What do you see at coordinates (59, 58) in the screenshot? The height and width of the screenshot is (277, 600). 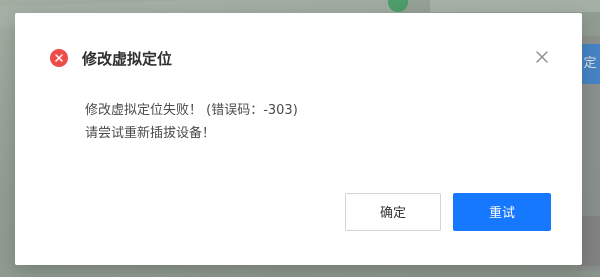 I see `error-circle-icon` at bounding box center [59, 58].